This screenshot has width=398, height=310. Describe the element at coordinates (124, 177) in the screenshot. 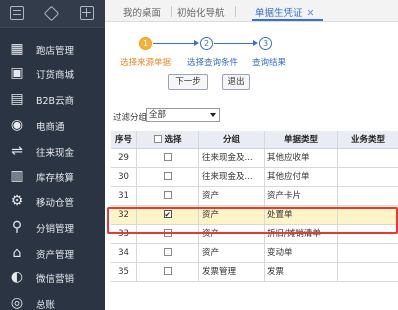

I see `row-num: 30` at that location.